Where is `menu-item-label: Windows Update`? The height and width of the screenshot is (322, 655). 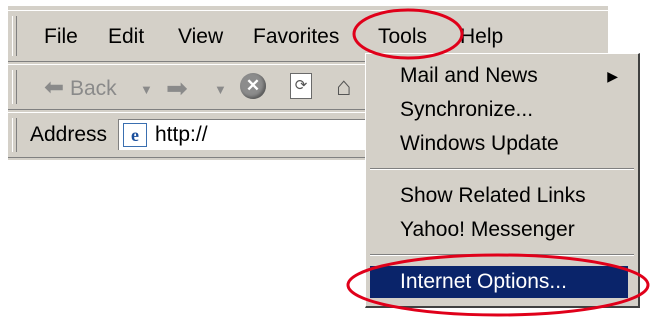
menu-item-label: Windows Update is located at coordinates (479, 143).